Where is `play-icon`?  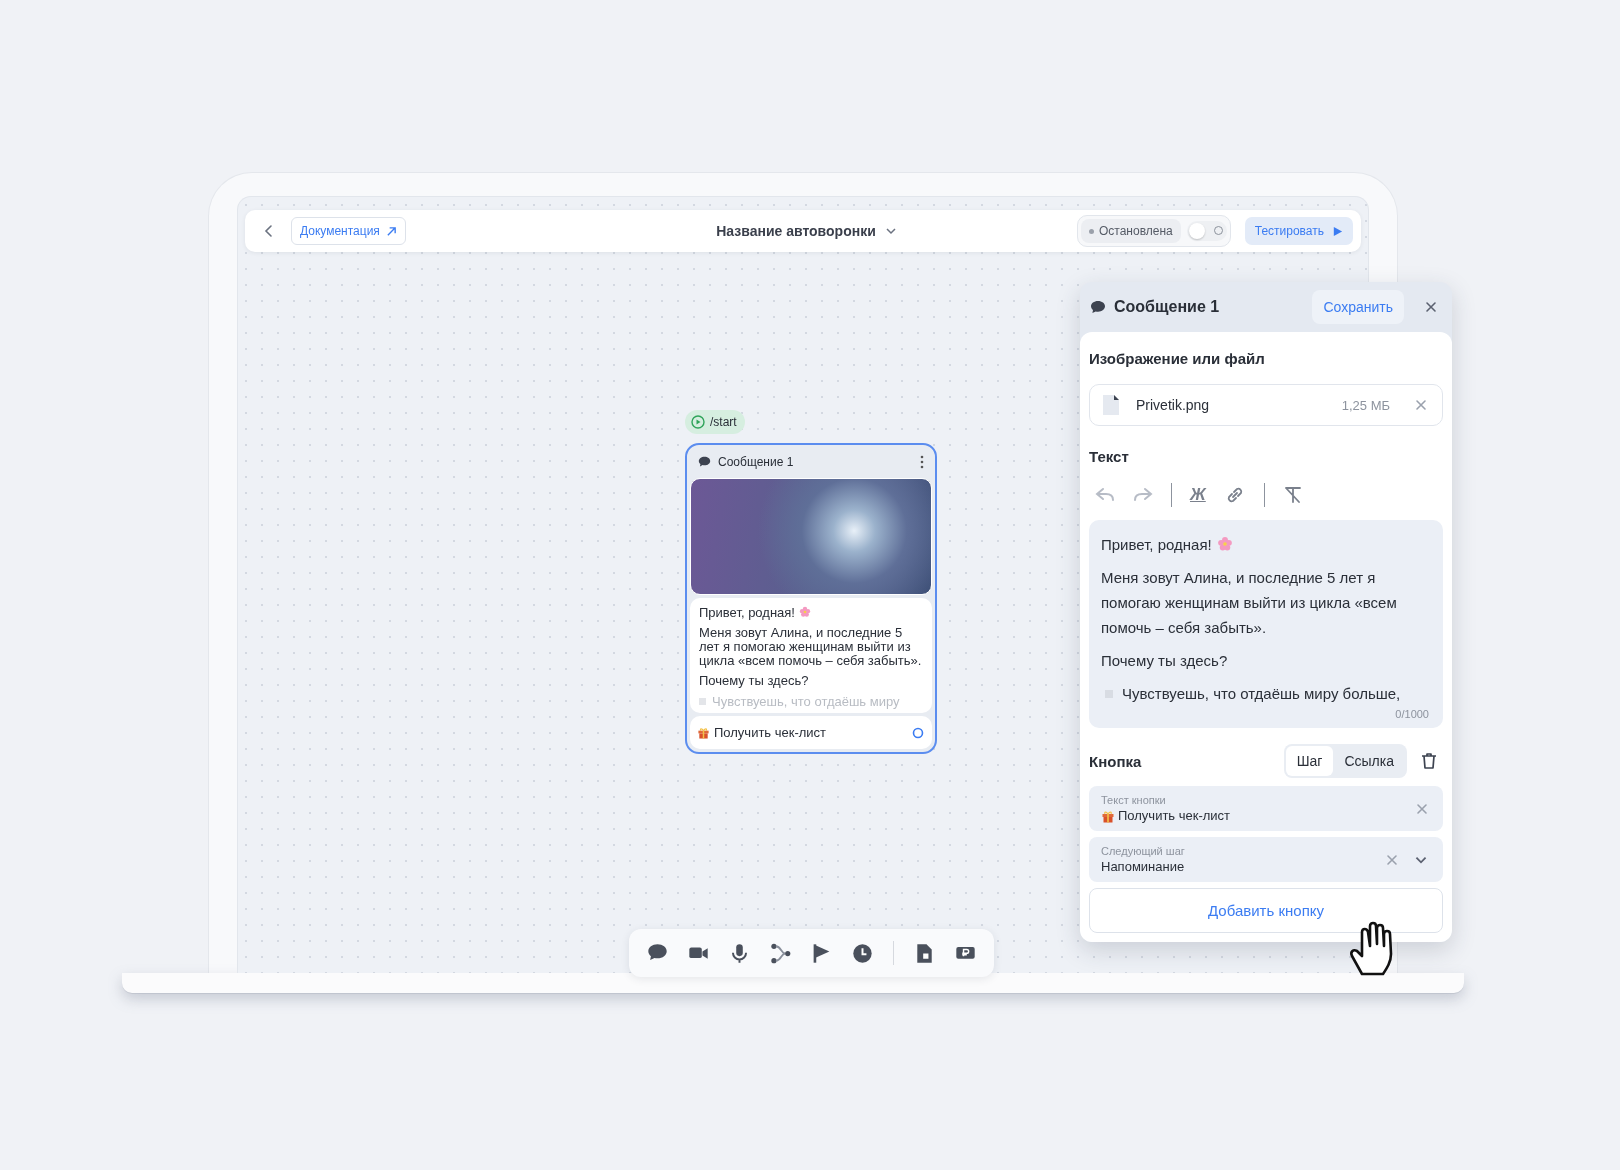 play-icon is located at coordinates (1337, 231).